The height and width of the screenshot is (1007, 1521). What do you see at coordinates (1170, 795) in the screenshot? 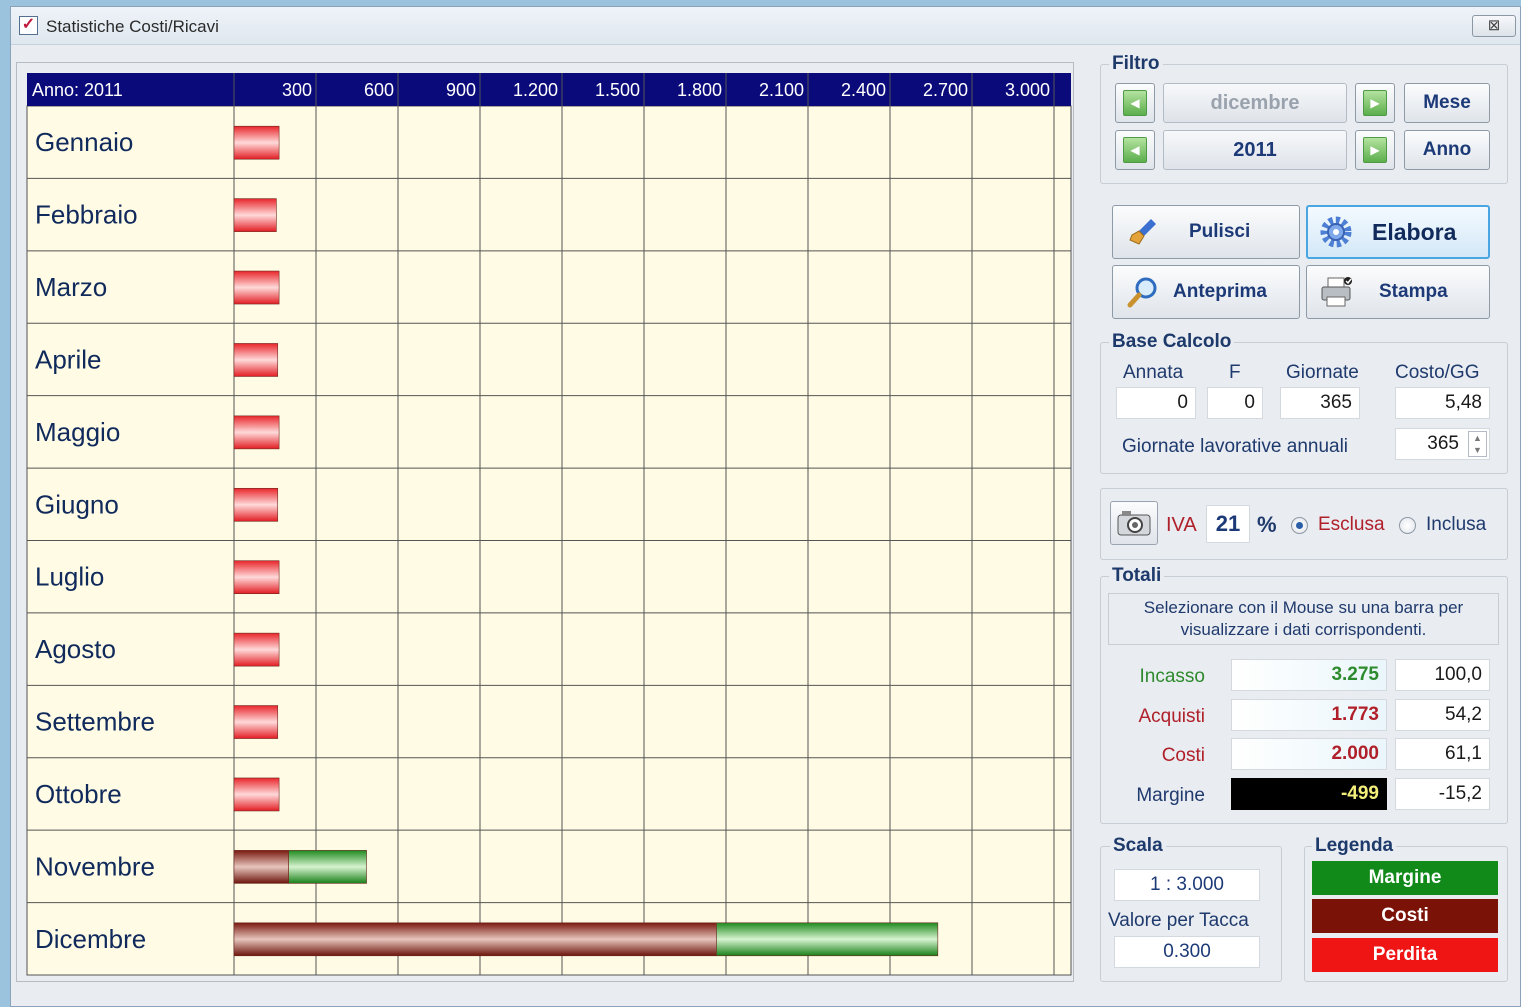
I see `totali-label-3: Margine` at bounding box center [1170, 795].